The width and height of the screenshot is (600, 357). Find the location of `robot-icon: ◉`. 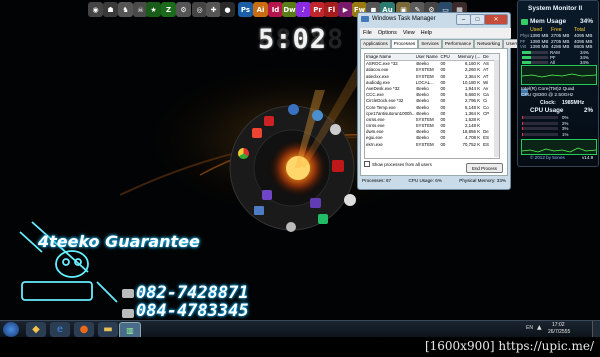

robot-icon: ◉ is located at coordinates (95, 9).